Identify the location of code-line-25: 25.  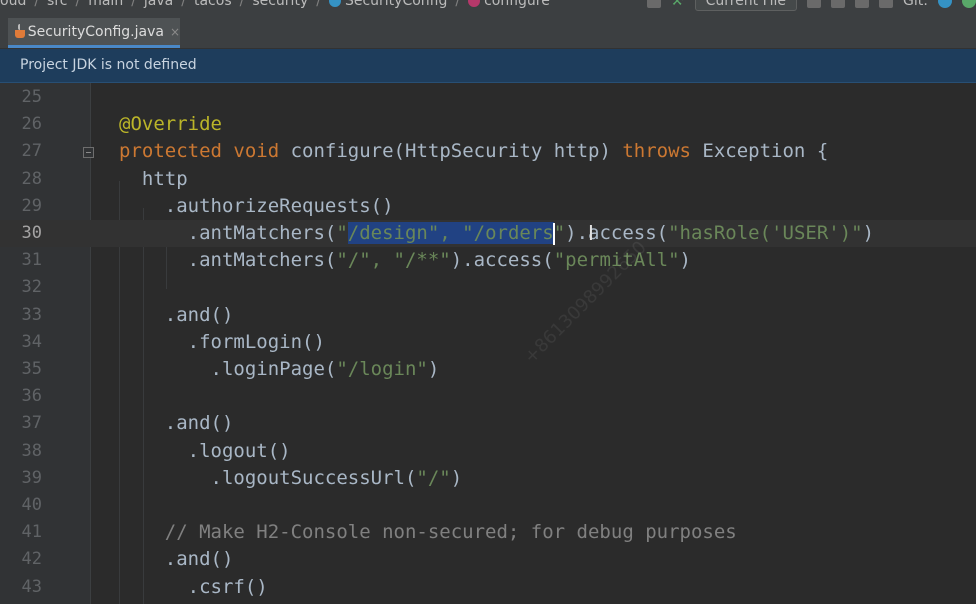
(488, 97).